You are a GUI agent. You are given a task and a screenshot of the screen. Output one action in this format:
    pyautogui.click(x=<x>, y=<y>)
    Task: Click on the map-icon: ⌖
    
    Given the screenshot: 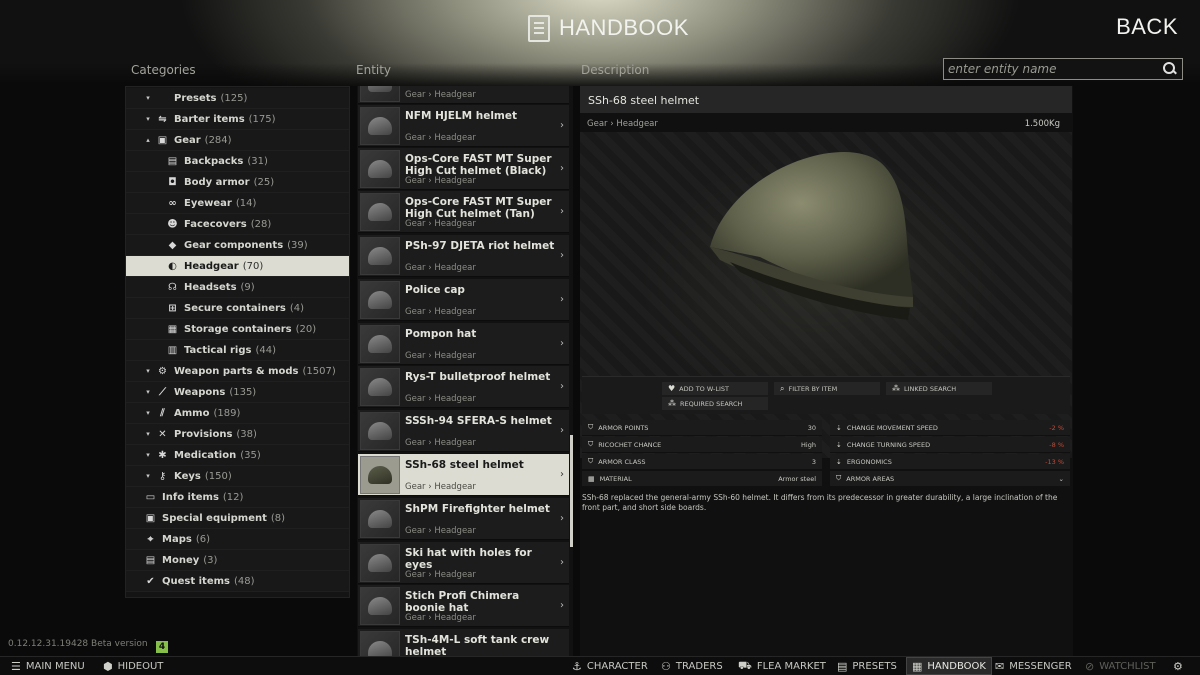 What is the action you would take?
    pyautogui.click(x=150, y=539)
    